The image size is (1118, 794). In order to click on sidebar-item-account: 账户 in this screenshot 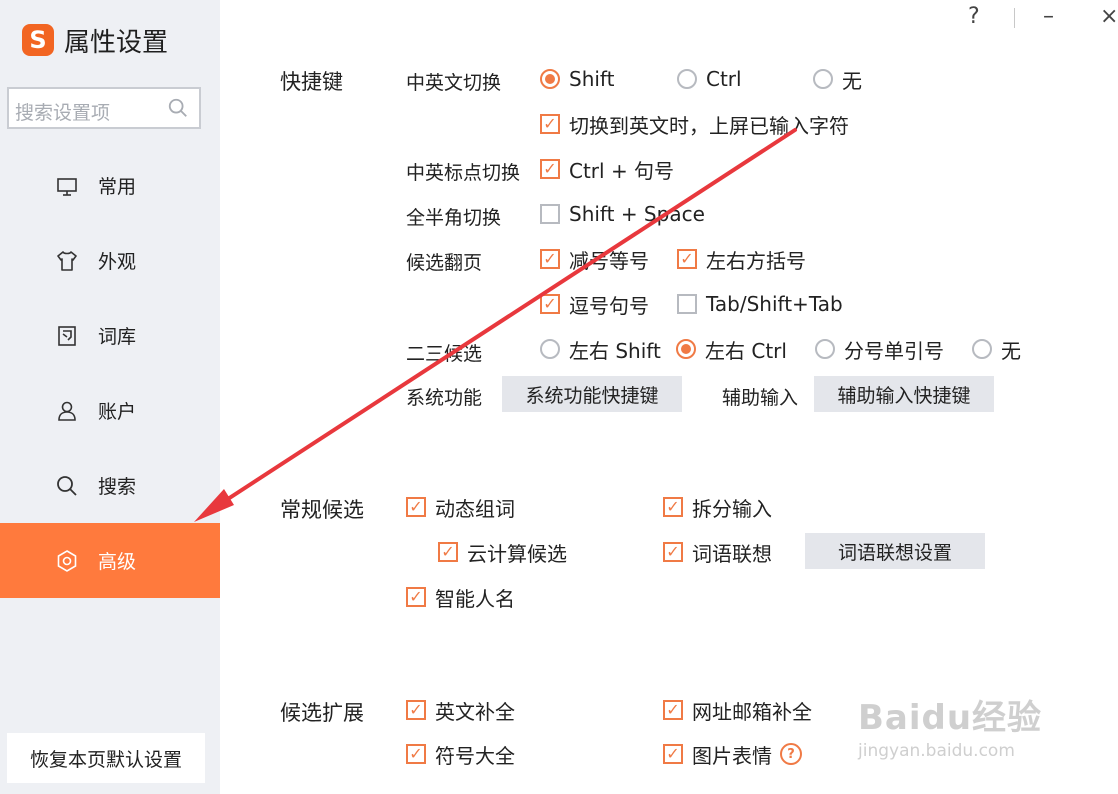, I will do `click(110, 410)`.